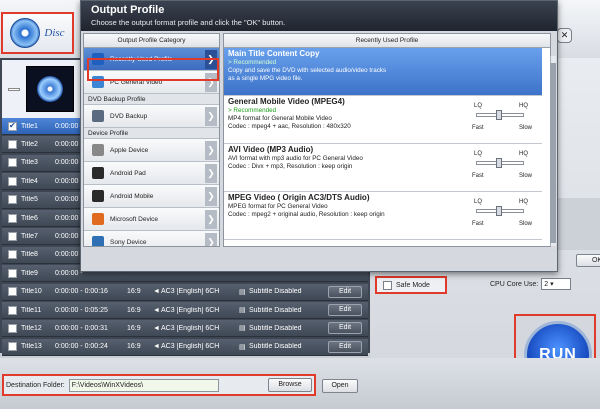 The image size is (600, 409). What do you see at coordinates (588, 260) in the screenshot?
I see `ok-button: OK` at bounding box center [588, 260].